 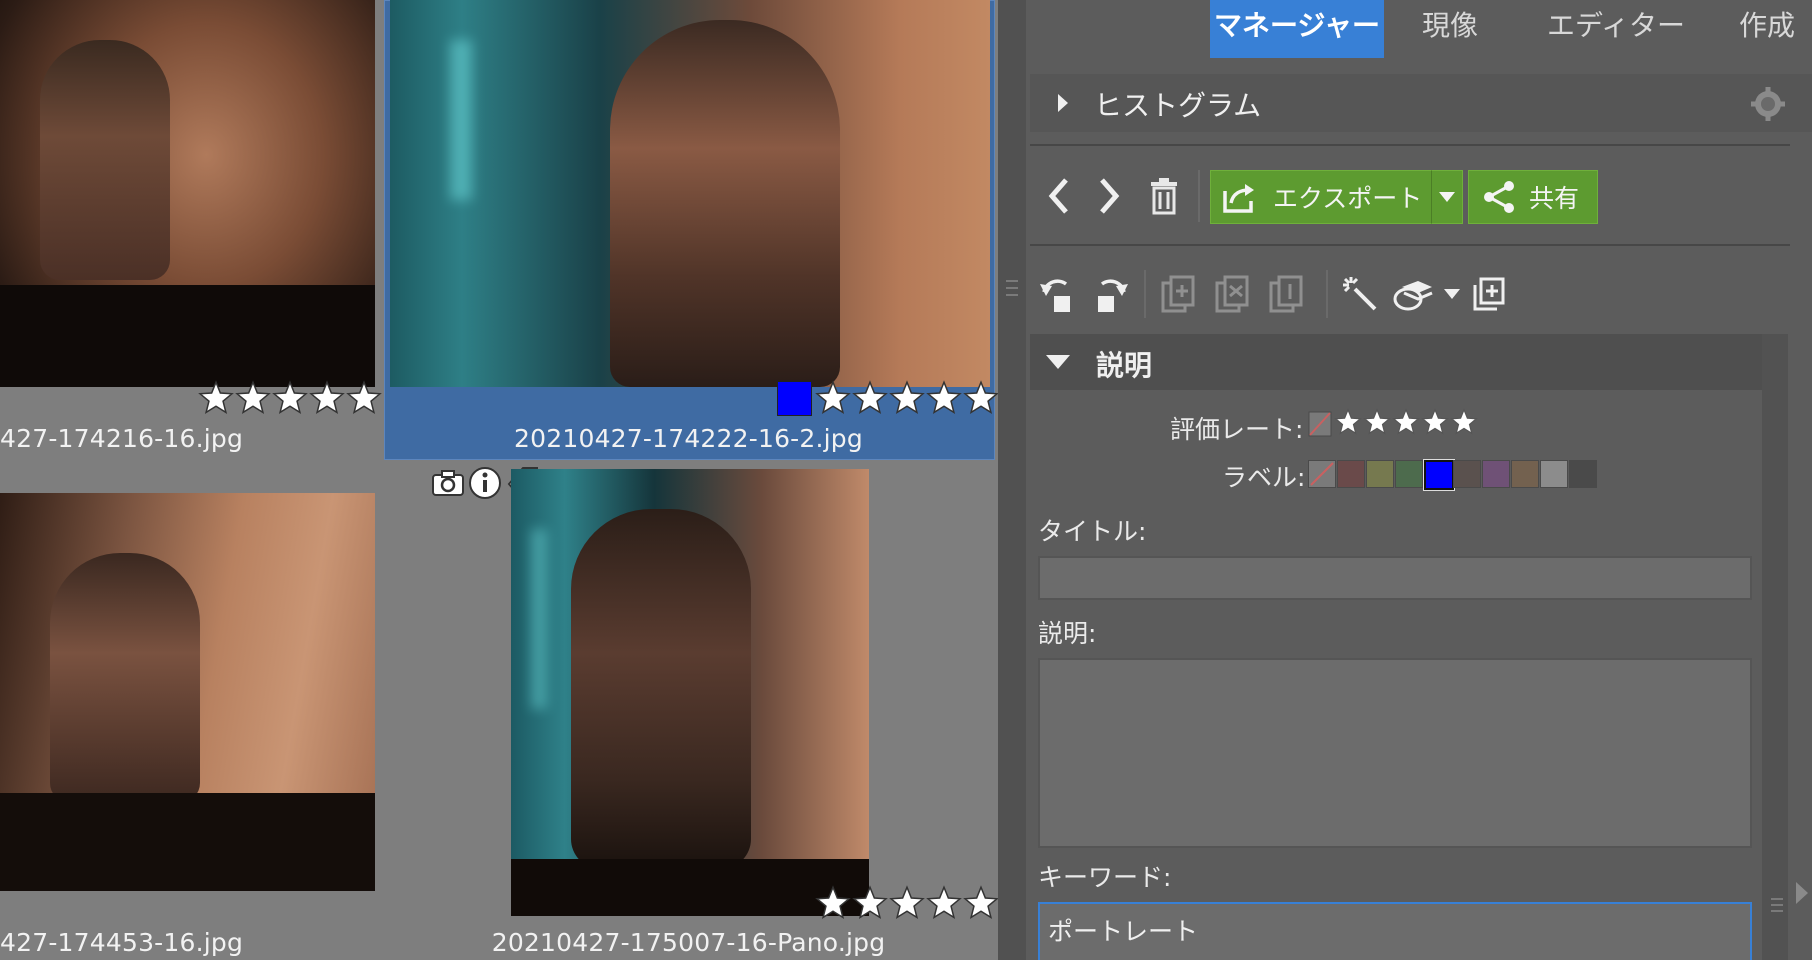 I want to click on thumbnail-filename: 427-174453-16.jpg, so click(x=122, y=942).